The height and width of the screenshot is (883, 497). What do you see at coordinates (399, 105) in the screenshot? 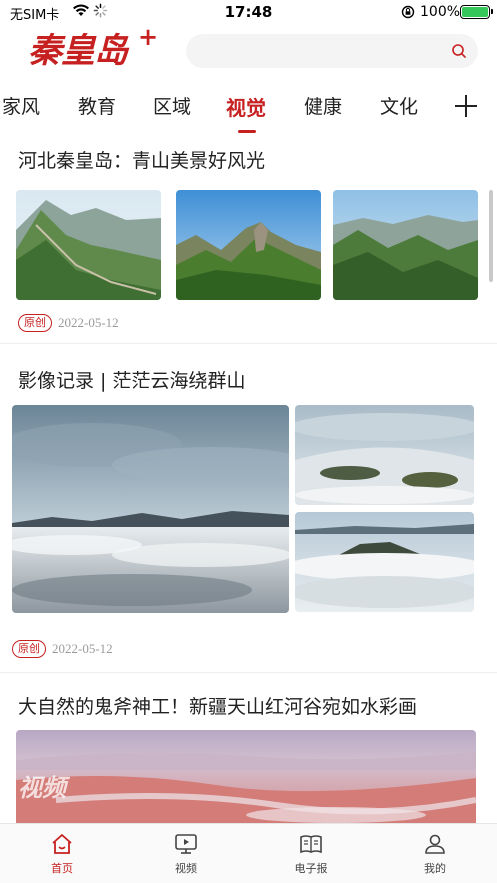
I see `tab-wenhua: 文化` at bounding box center [399, 105].